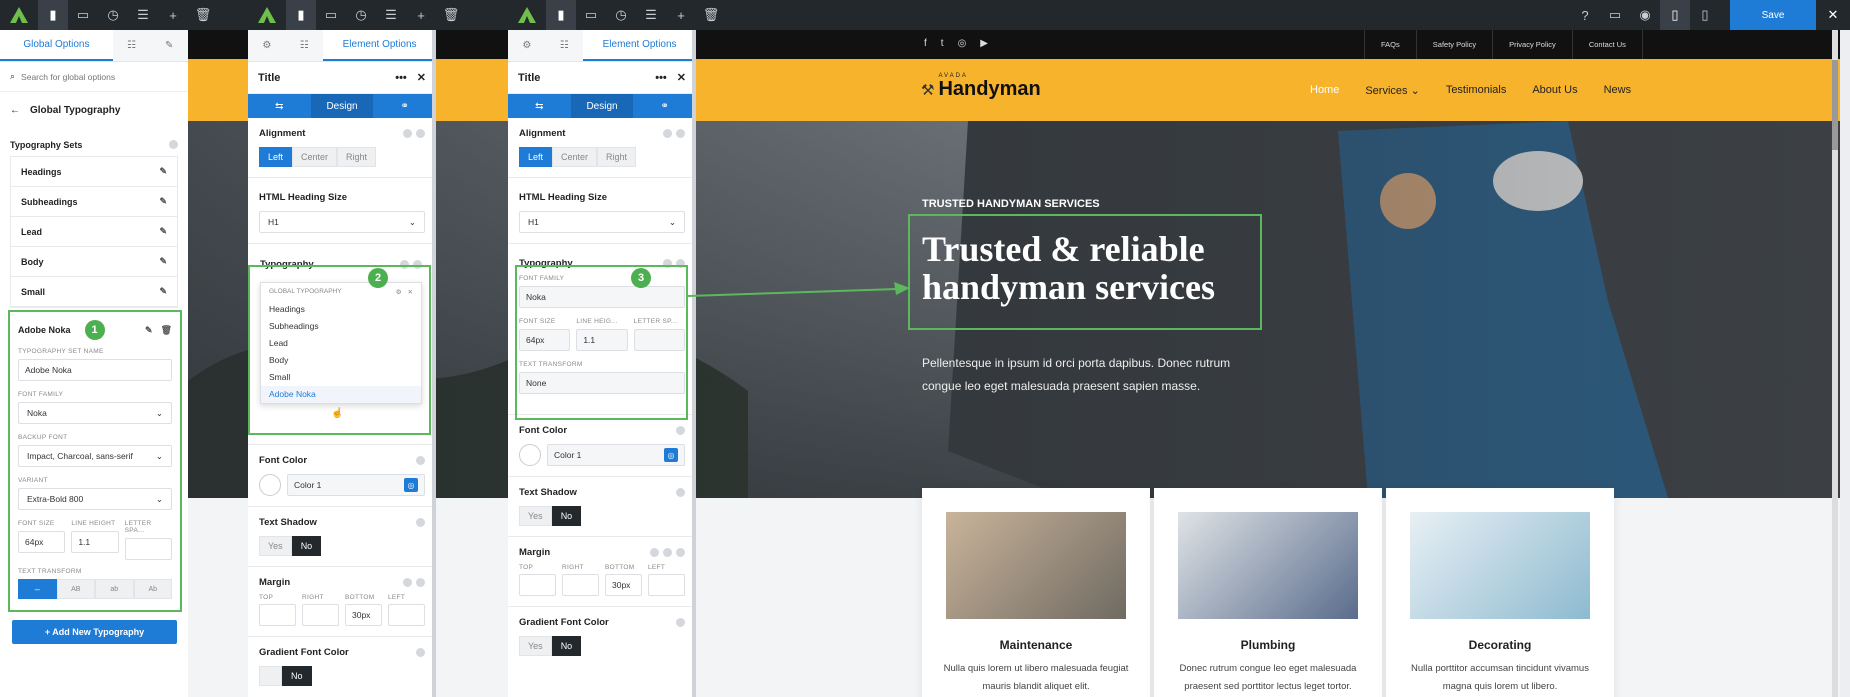  I want to click on margin-left-input, so click(666, 585).